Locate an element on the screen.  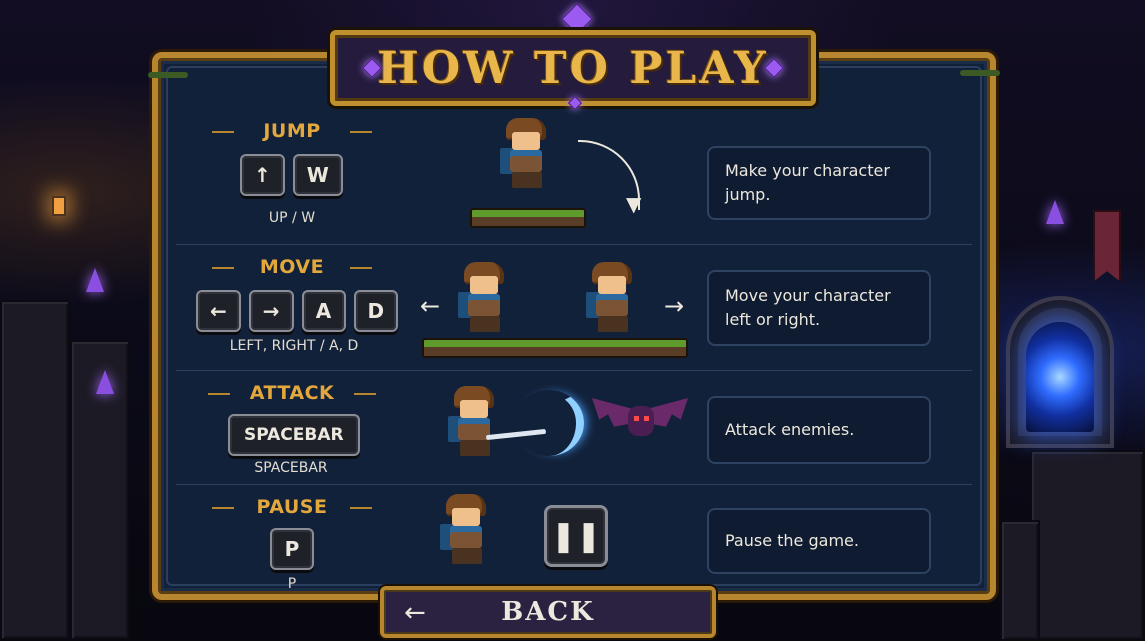
description-text: Pause the game. is located at coordinates (792, 540).